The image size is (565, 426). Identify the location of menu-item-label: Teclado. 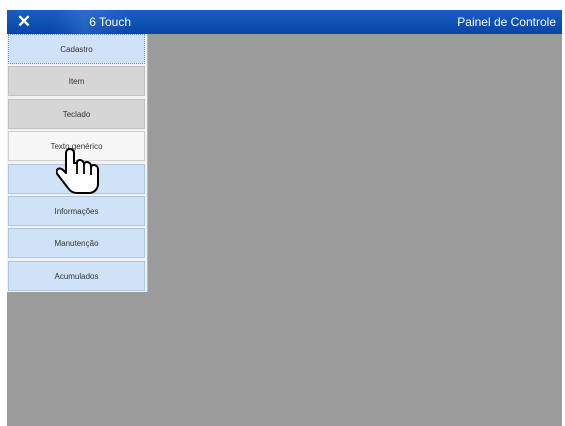
(76, 114).